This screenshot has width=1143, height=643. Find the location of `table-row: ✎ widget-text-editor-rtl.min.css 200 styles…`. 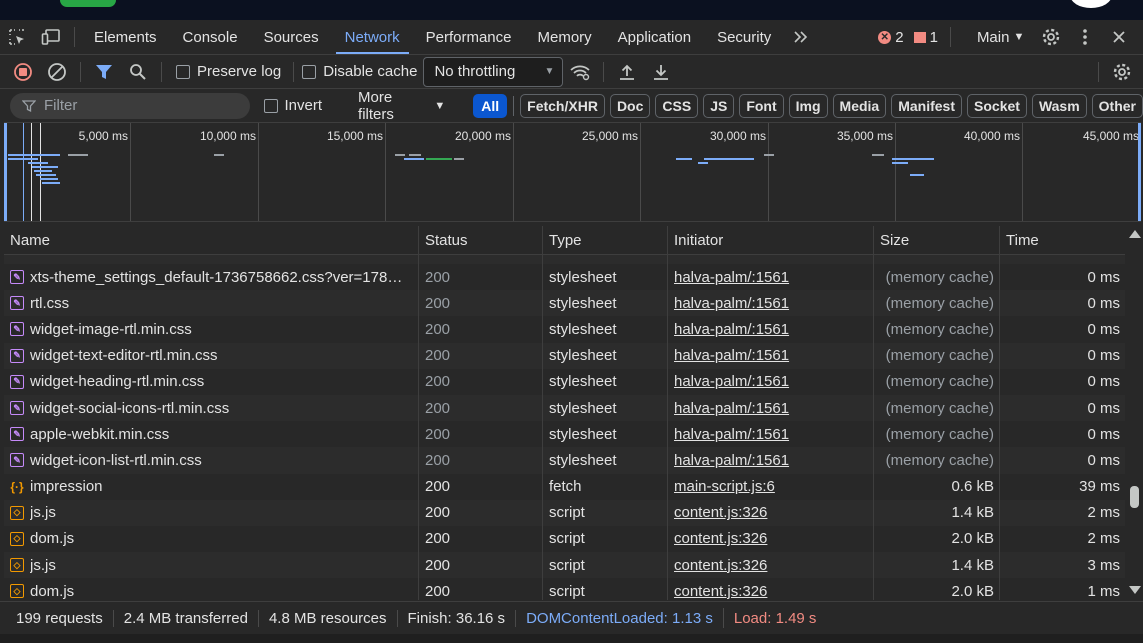

table-row: ✎ widget-text-editor-rtl.min.css 200 styles… is located at coordinates (564, 355).